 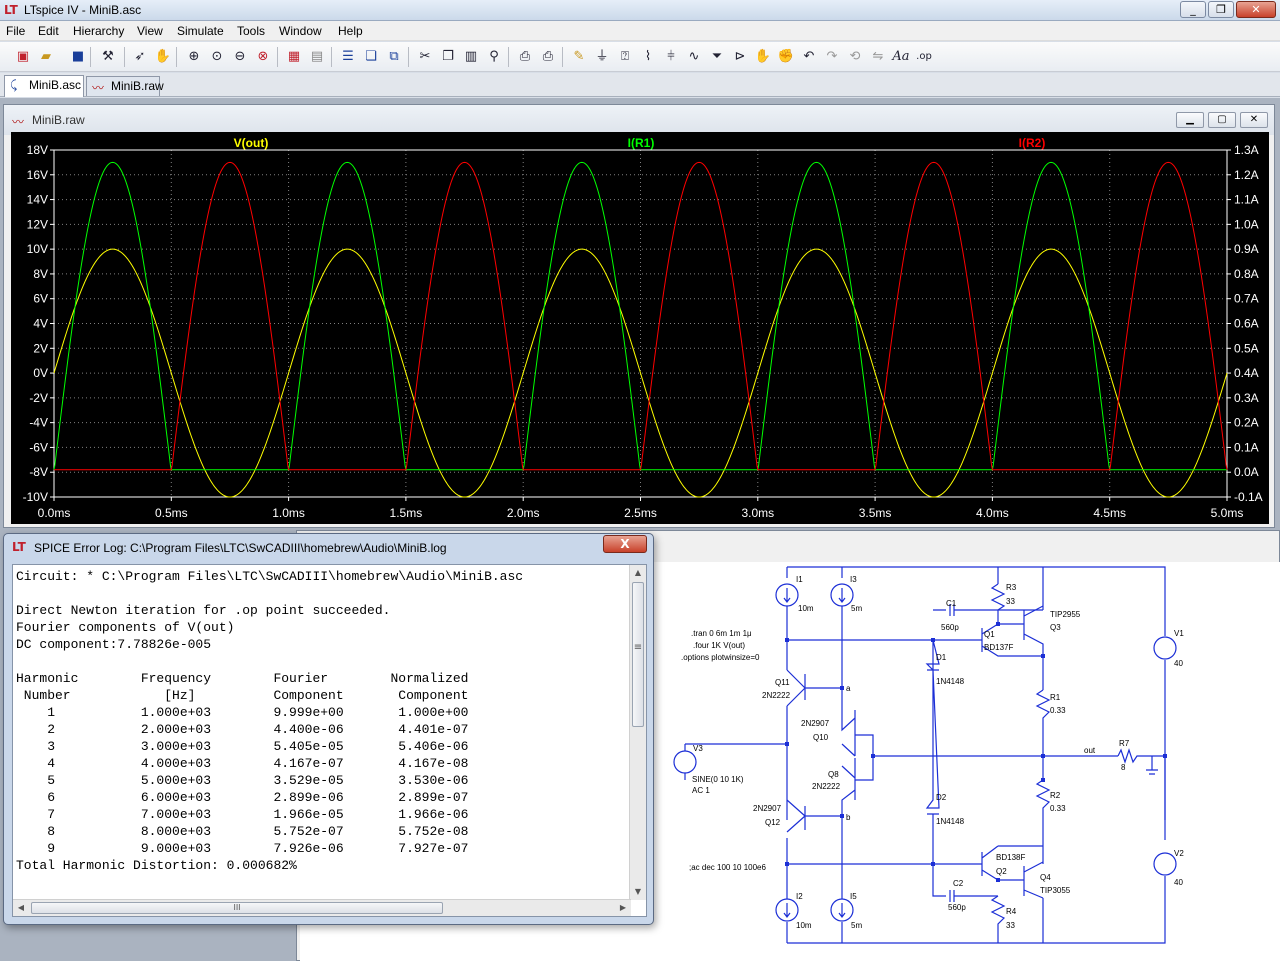 I want to click on cascade-icon: ❏, so click(x=371, y=57).